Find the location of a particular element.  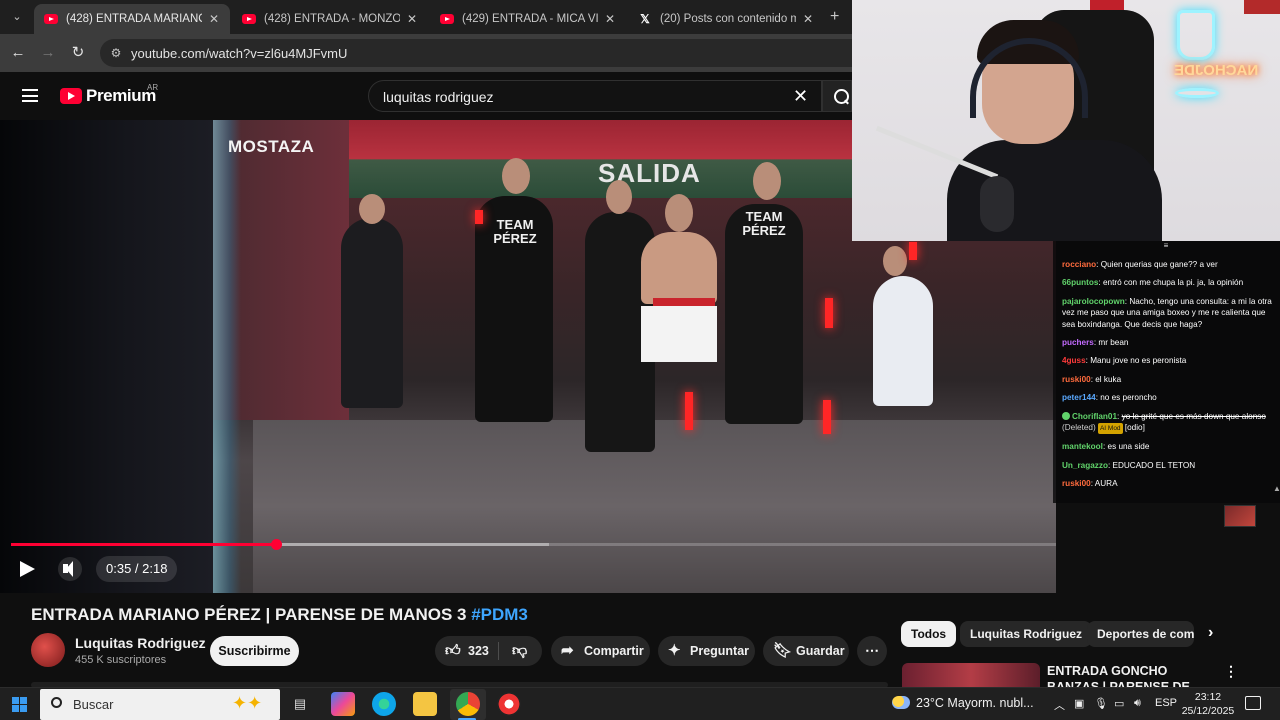

chat-username: 66puntos is located at coordinates (1080, 282).